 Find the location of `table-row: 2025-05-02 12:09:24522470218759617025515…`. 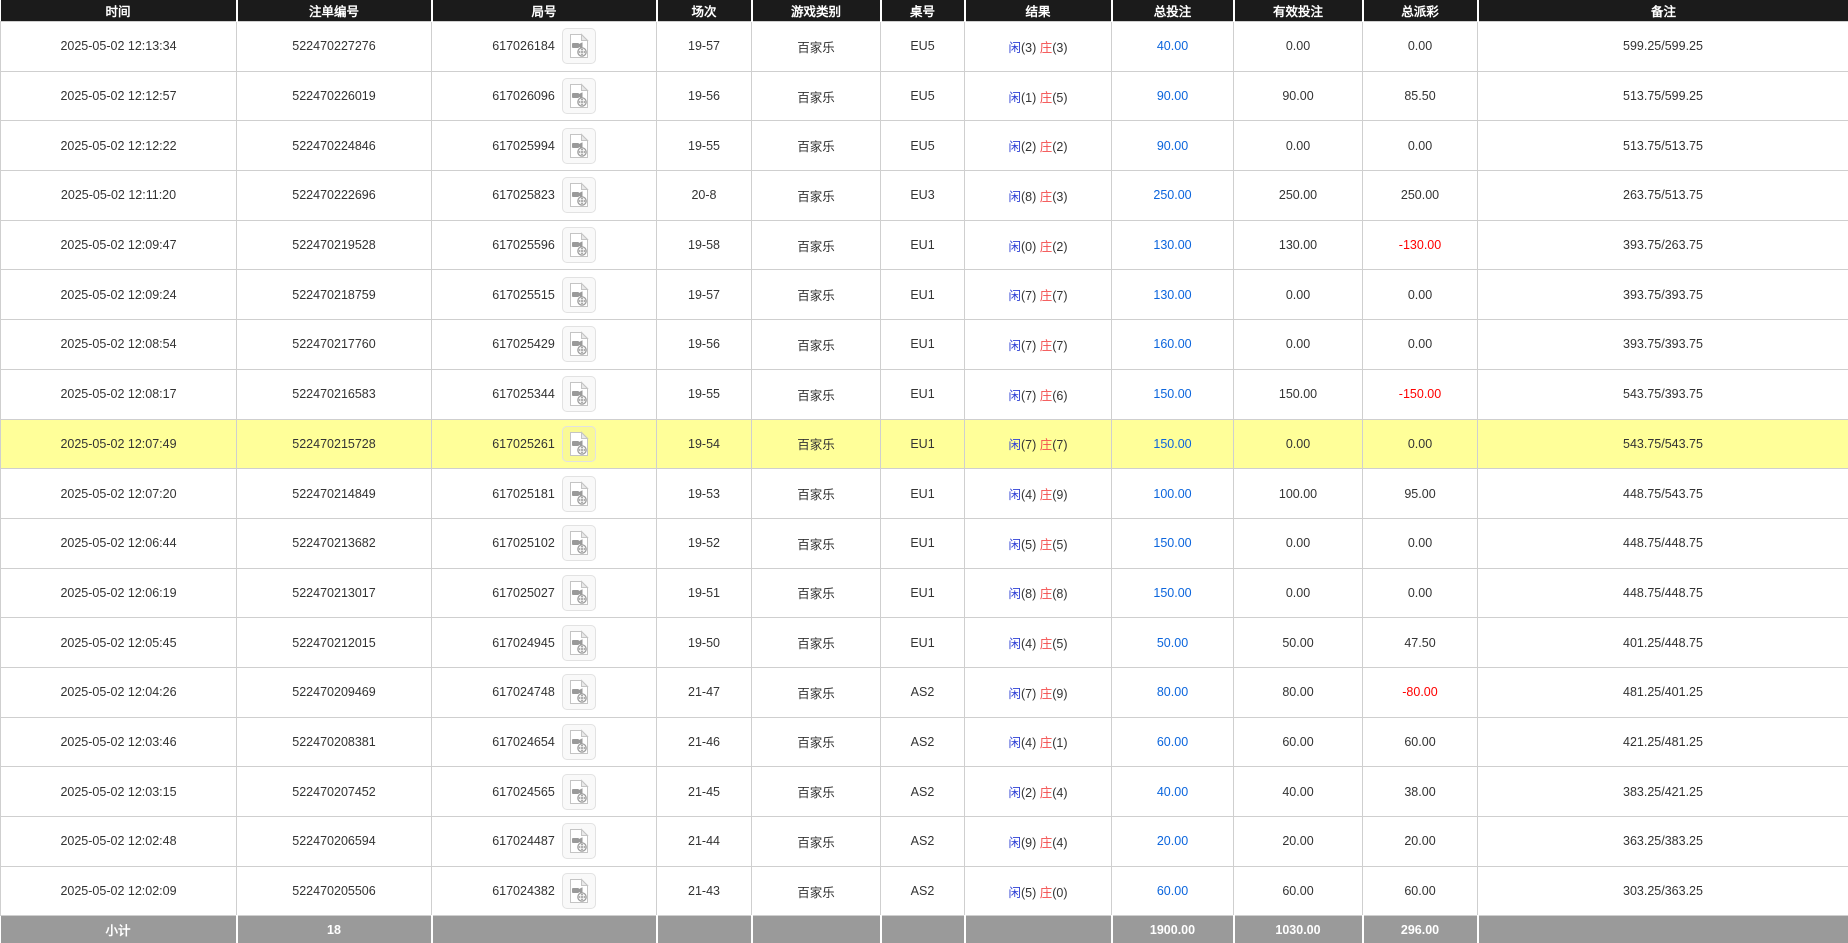

table-row: 2025-05-02 12:09:24522470218759617025515… is located at coordinates (924, 295).